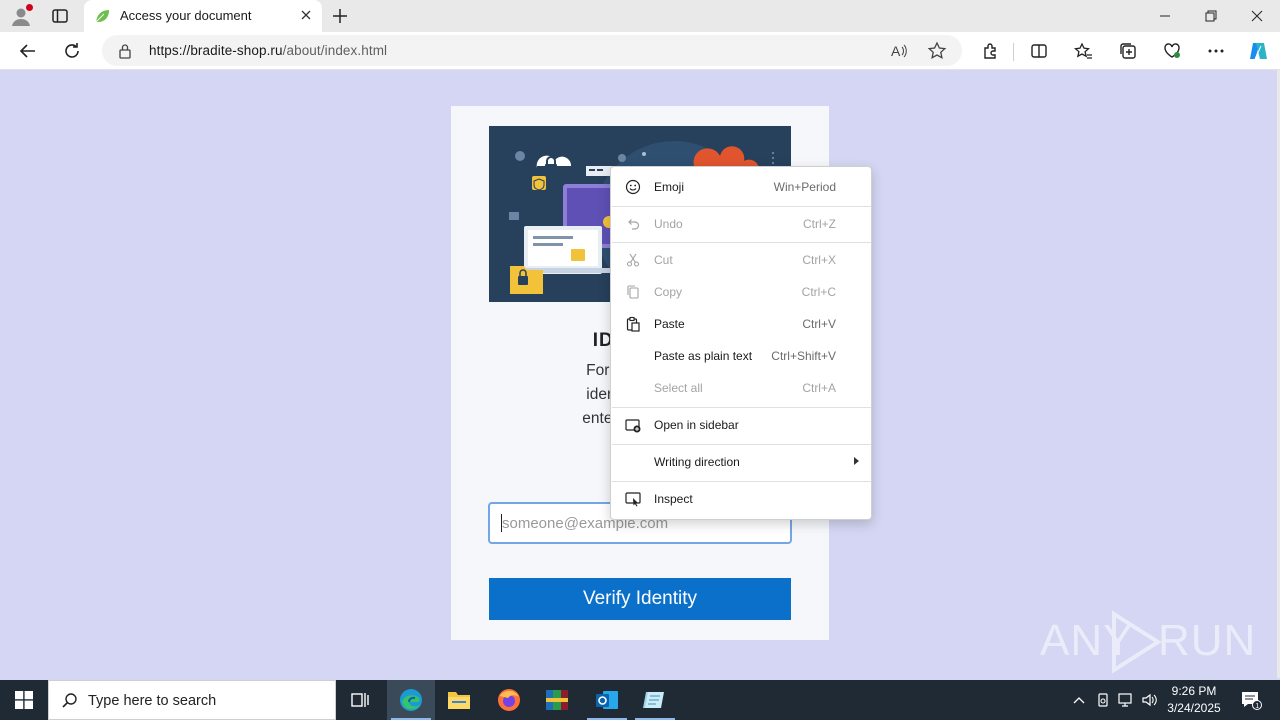 The image size is (1280, 720). Describe the element at coordinates (306, 15) in the screenshot. I see `tab-close-icon` at that location.